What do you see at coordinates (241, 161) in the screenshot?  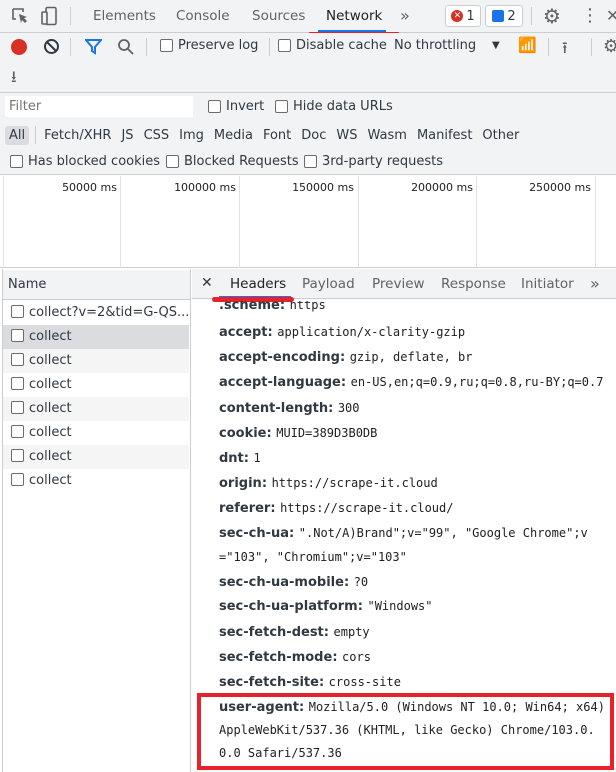 I see `blocked-requests-label: Blocked Requests` at bounding box center [241, 161].